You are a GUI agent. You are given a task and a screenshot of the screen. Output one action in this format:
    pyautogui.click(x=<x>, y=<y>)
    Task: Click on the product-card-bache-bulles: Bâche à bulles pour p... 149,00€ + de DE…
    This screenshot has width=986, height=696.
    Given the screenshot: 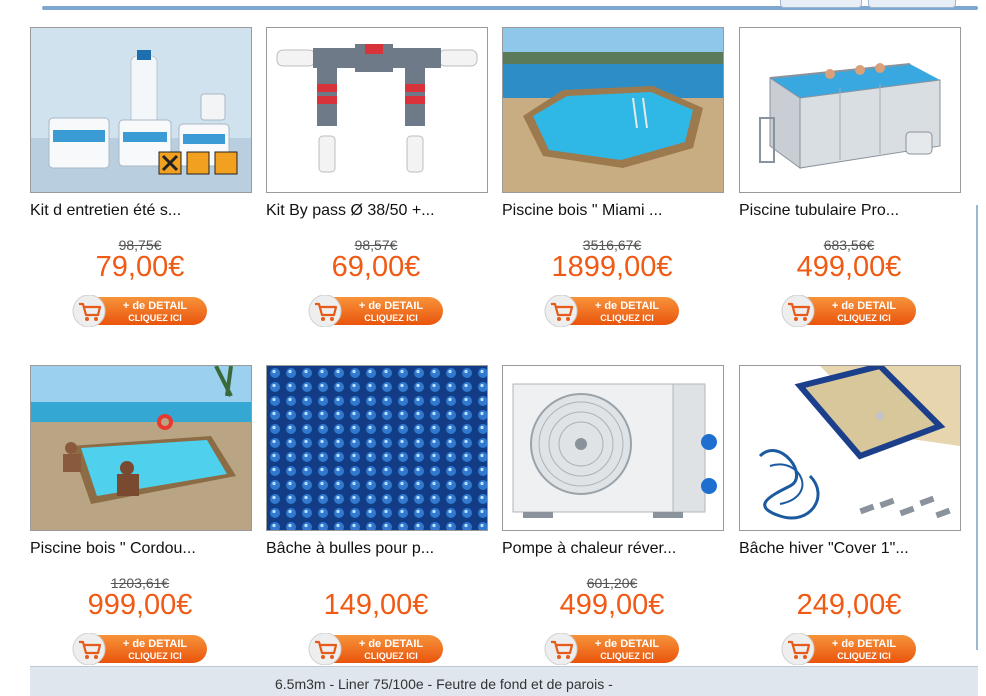 What is the action you would take?
    pyautogui.click(x=377, y=525)
    